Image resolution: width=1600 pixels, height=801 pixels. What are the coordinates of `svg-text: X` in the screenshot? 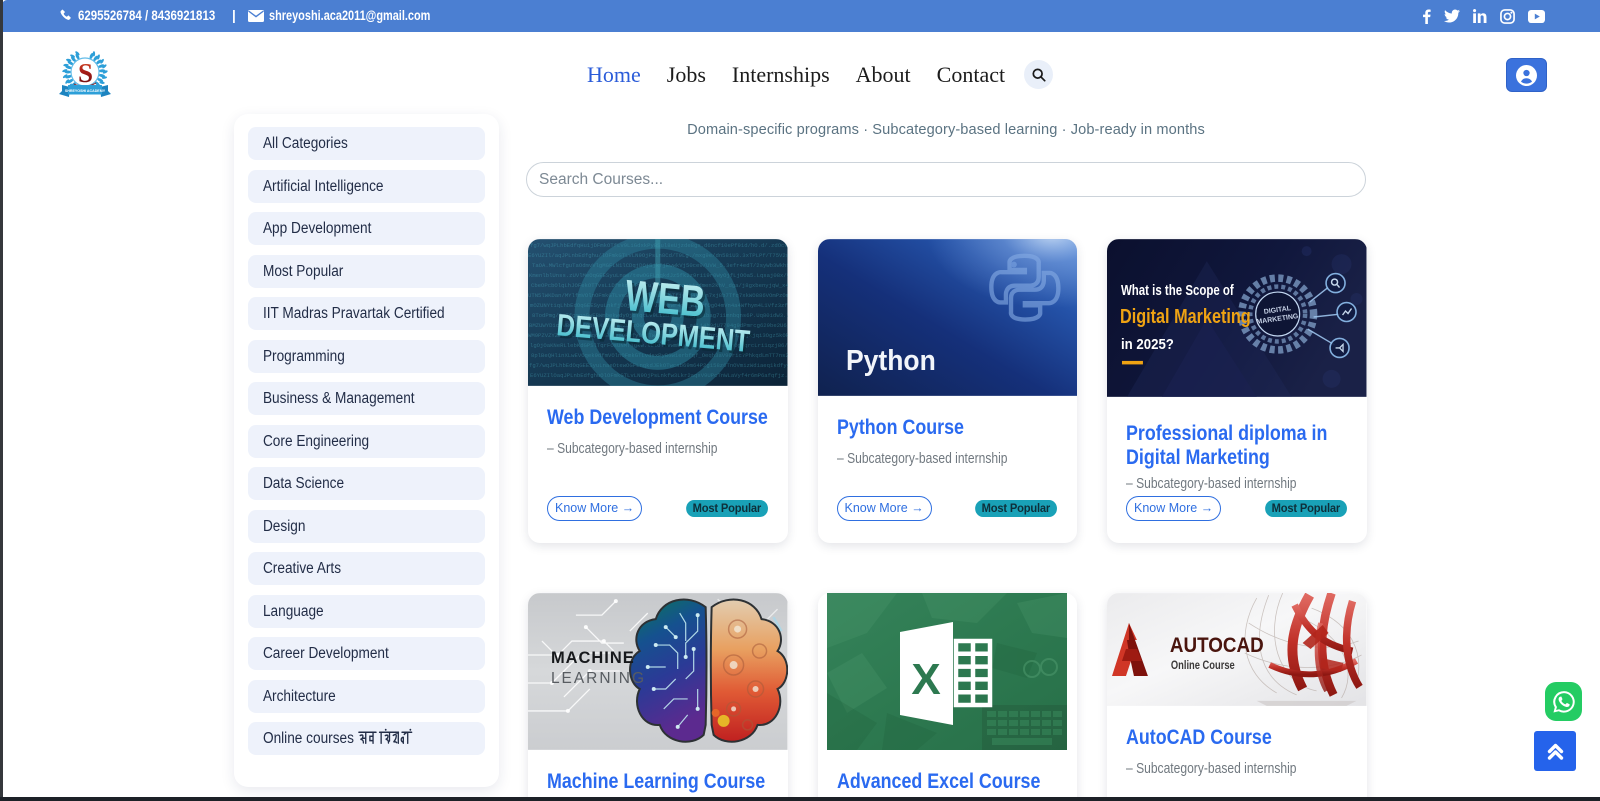 It's located at (926, 679).